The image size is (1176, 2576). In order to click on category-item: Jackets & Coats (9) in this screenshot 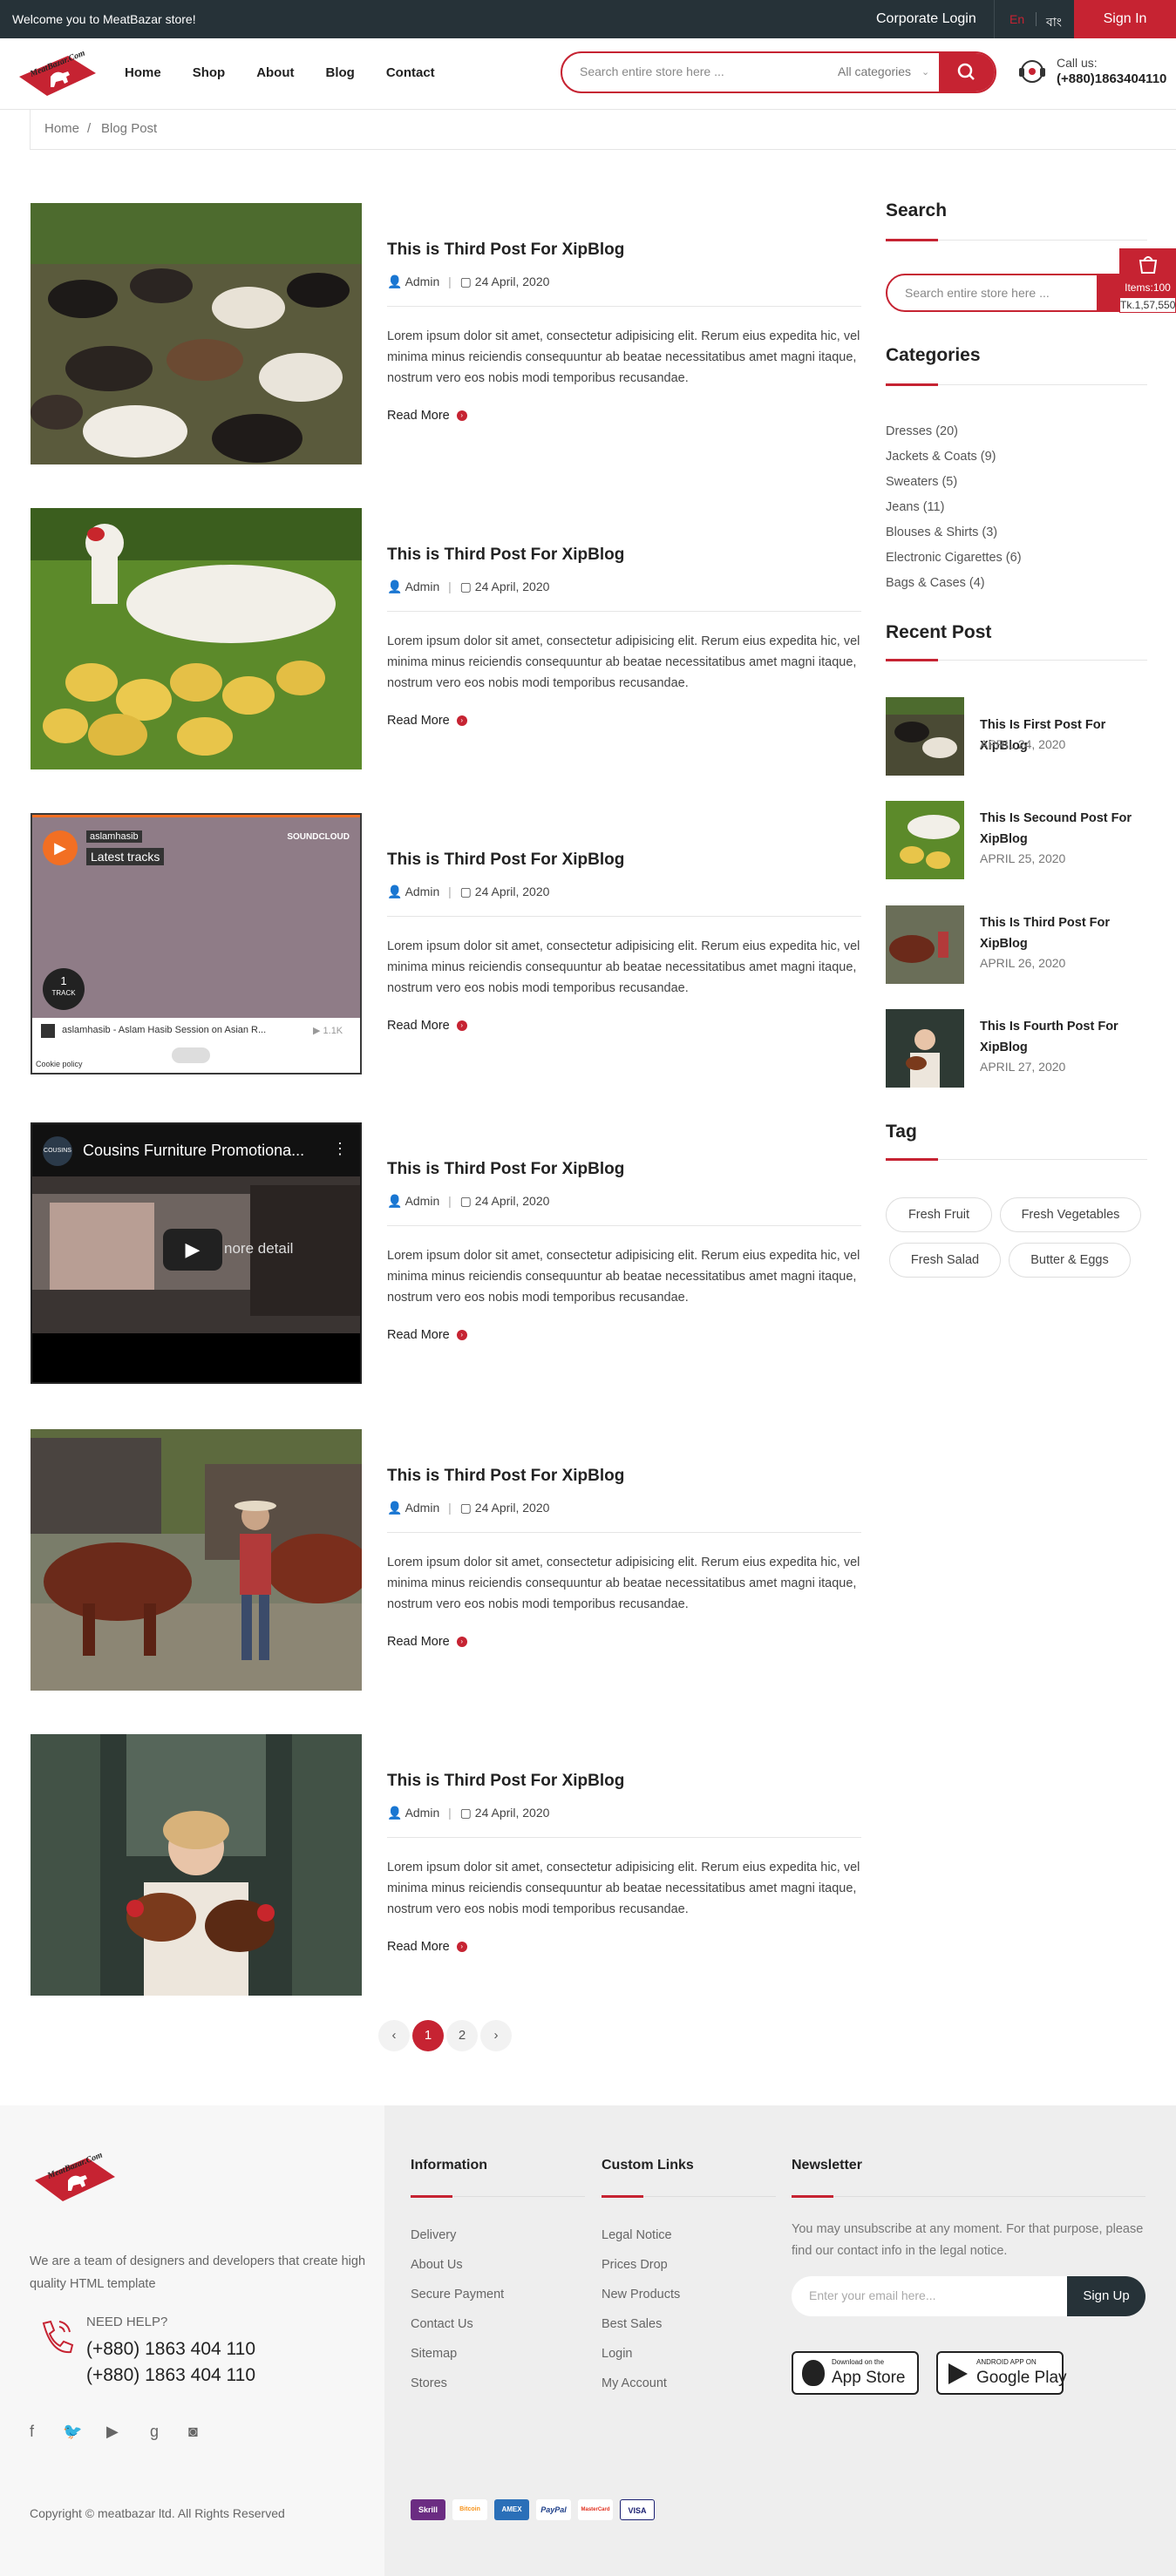, I will do `click(954, 457)`.